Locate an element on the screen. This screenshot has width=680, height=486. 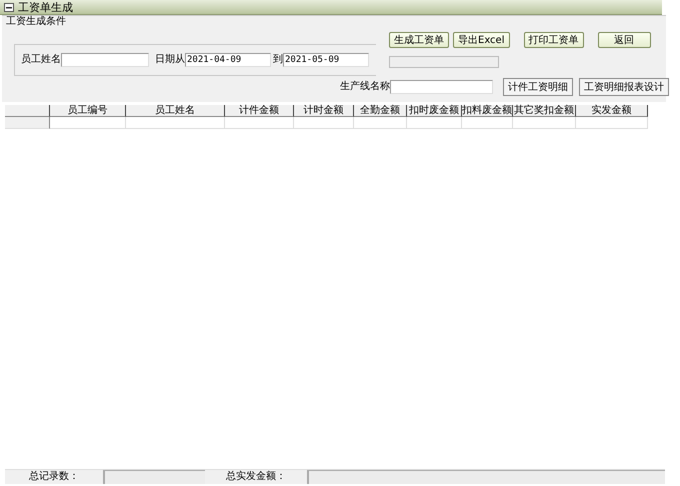
window-menu-icon is located at coordinates (9, 7).